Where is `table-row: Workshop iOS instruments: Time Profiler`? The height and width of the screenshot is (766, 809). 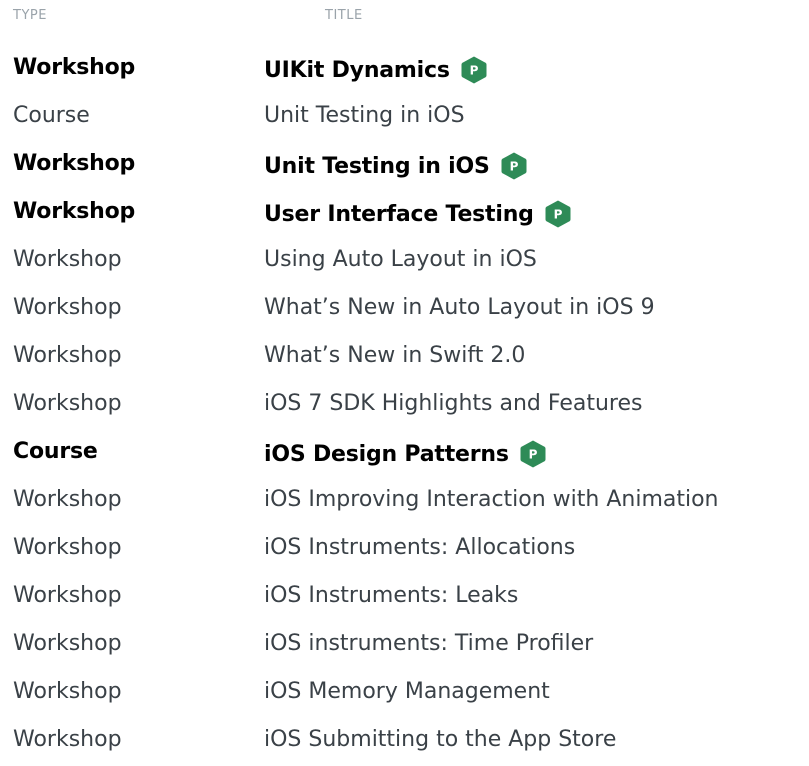
table-row: Workshop iOS instruments: Time Profiler is located at coordinates (411, 646).